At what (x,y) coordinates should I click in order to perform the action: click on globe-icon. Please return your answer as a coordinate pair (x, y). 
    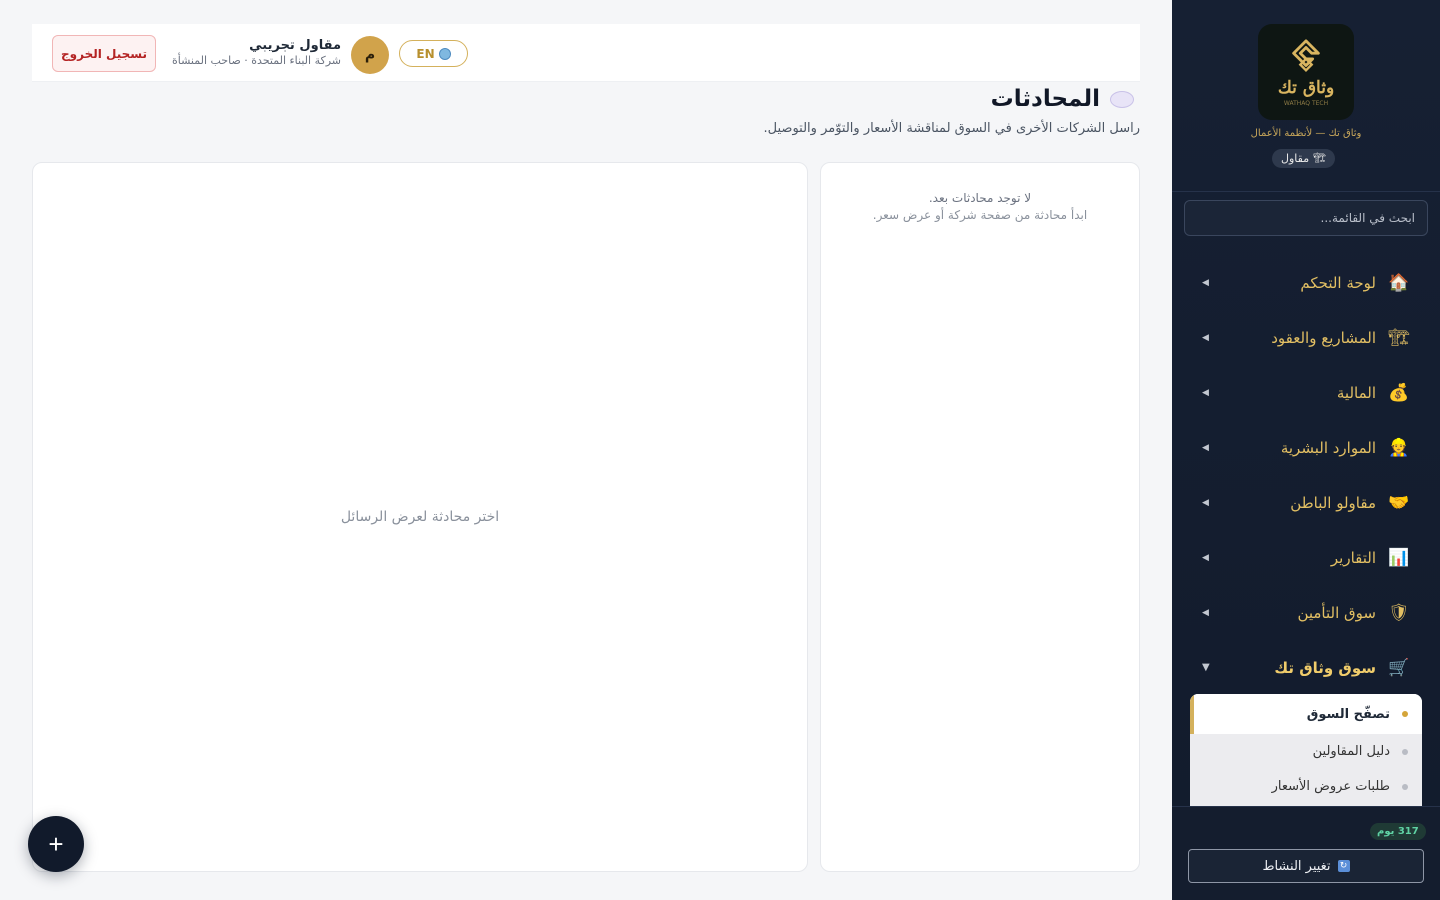
    Looking at the image, I should click on (444, 53).